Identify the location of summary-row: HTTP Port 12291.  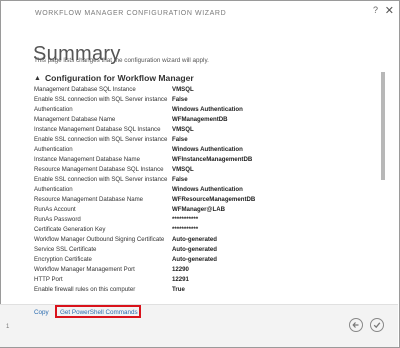
(201, 280).